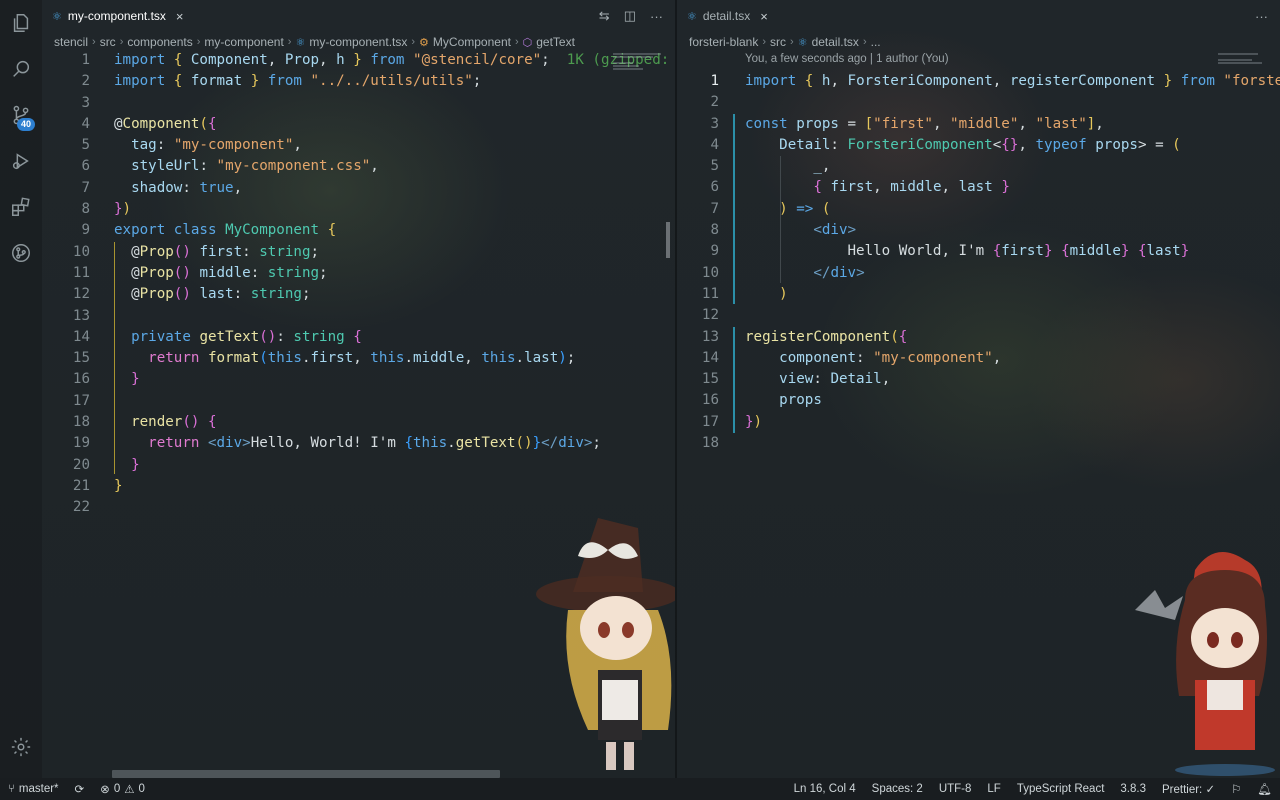 The width and height of the screenshot is (1280, 800). What do you see at coordinates (472, 42) in the screenshot?
I see `breadcrumb-item: MyComponent` at bounding box center [472, 42].